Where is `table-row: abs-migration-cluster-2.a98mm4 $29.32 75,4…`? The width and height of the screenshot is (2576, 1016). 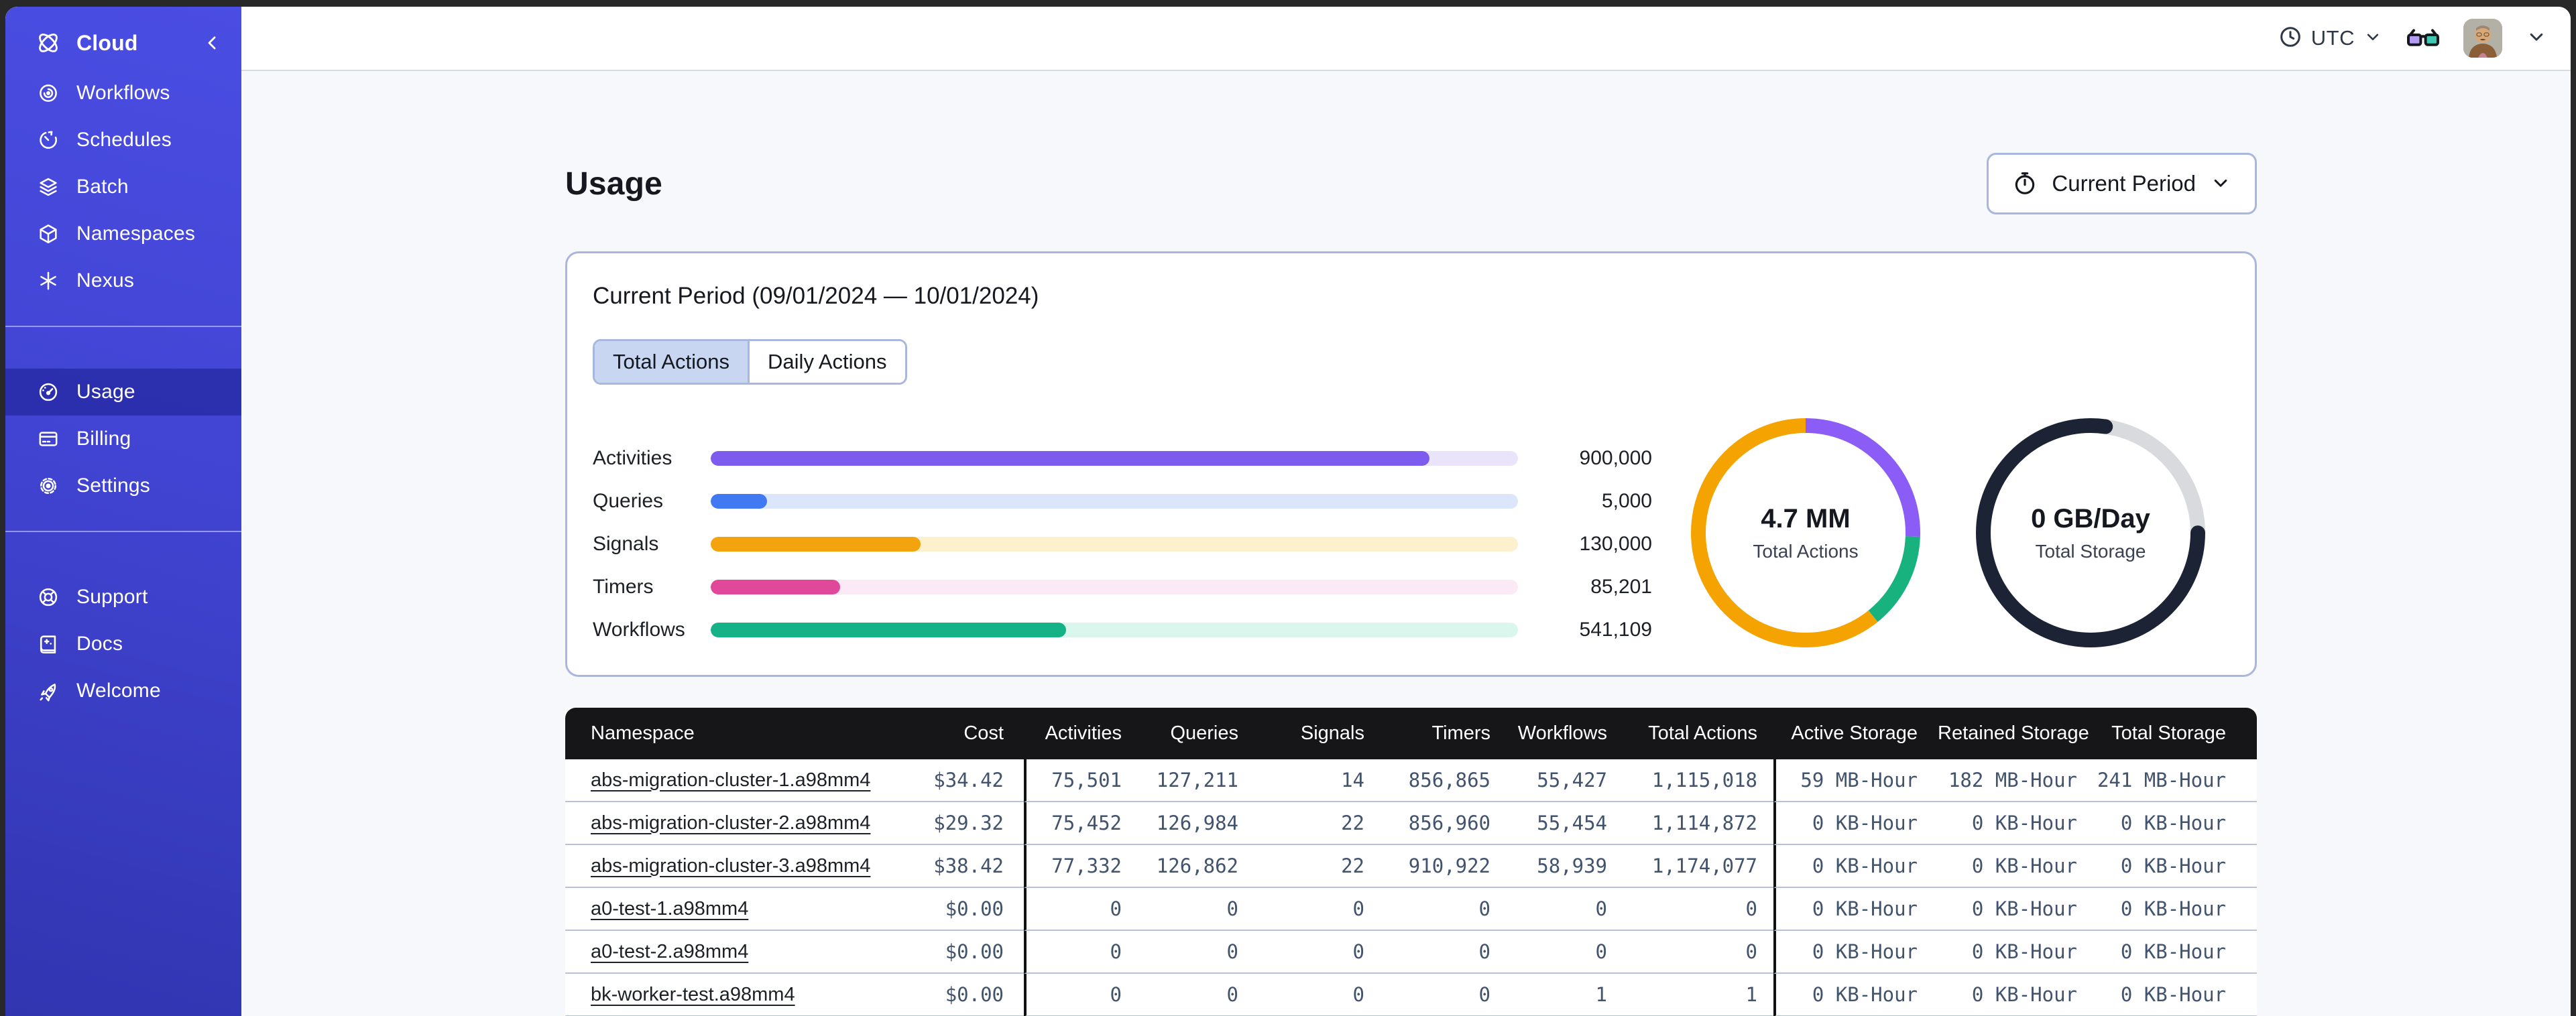 table-row: abs-migration-cluster-2.a98mm4 $29.32 75,4… is located at coordinates (1411, 823).